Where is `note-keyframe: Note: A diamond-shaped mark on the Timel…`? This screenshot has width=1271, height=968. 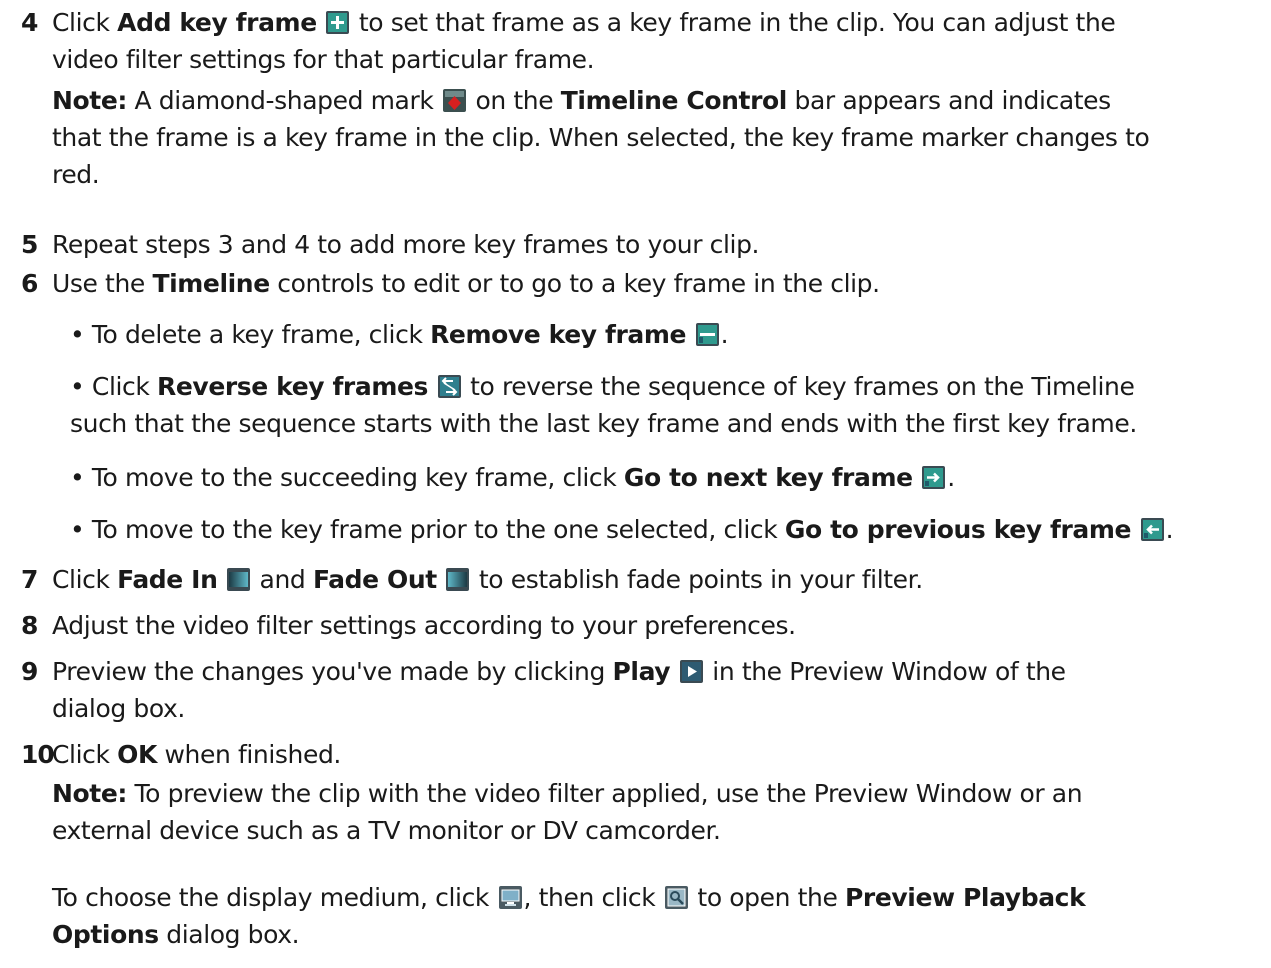
note-keyframe: Note: A diamond-shaped mark on the Timel… is located at coordinates (657, 137).